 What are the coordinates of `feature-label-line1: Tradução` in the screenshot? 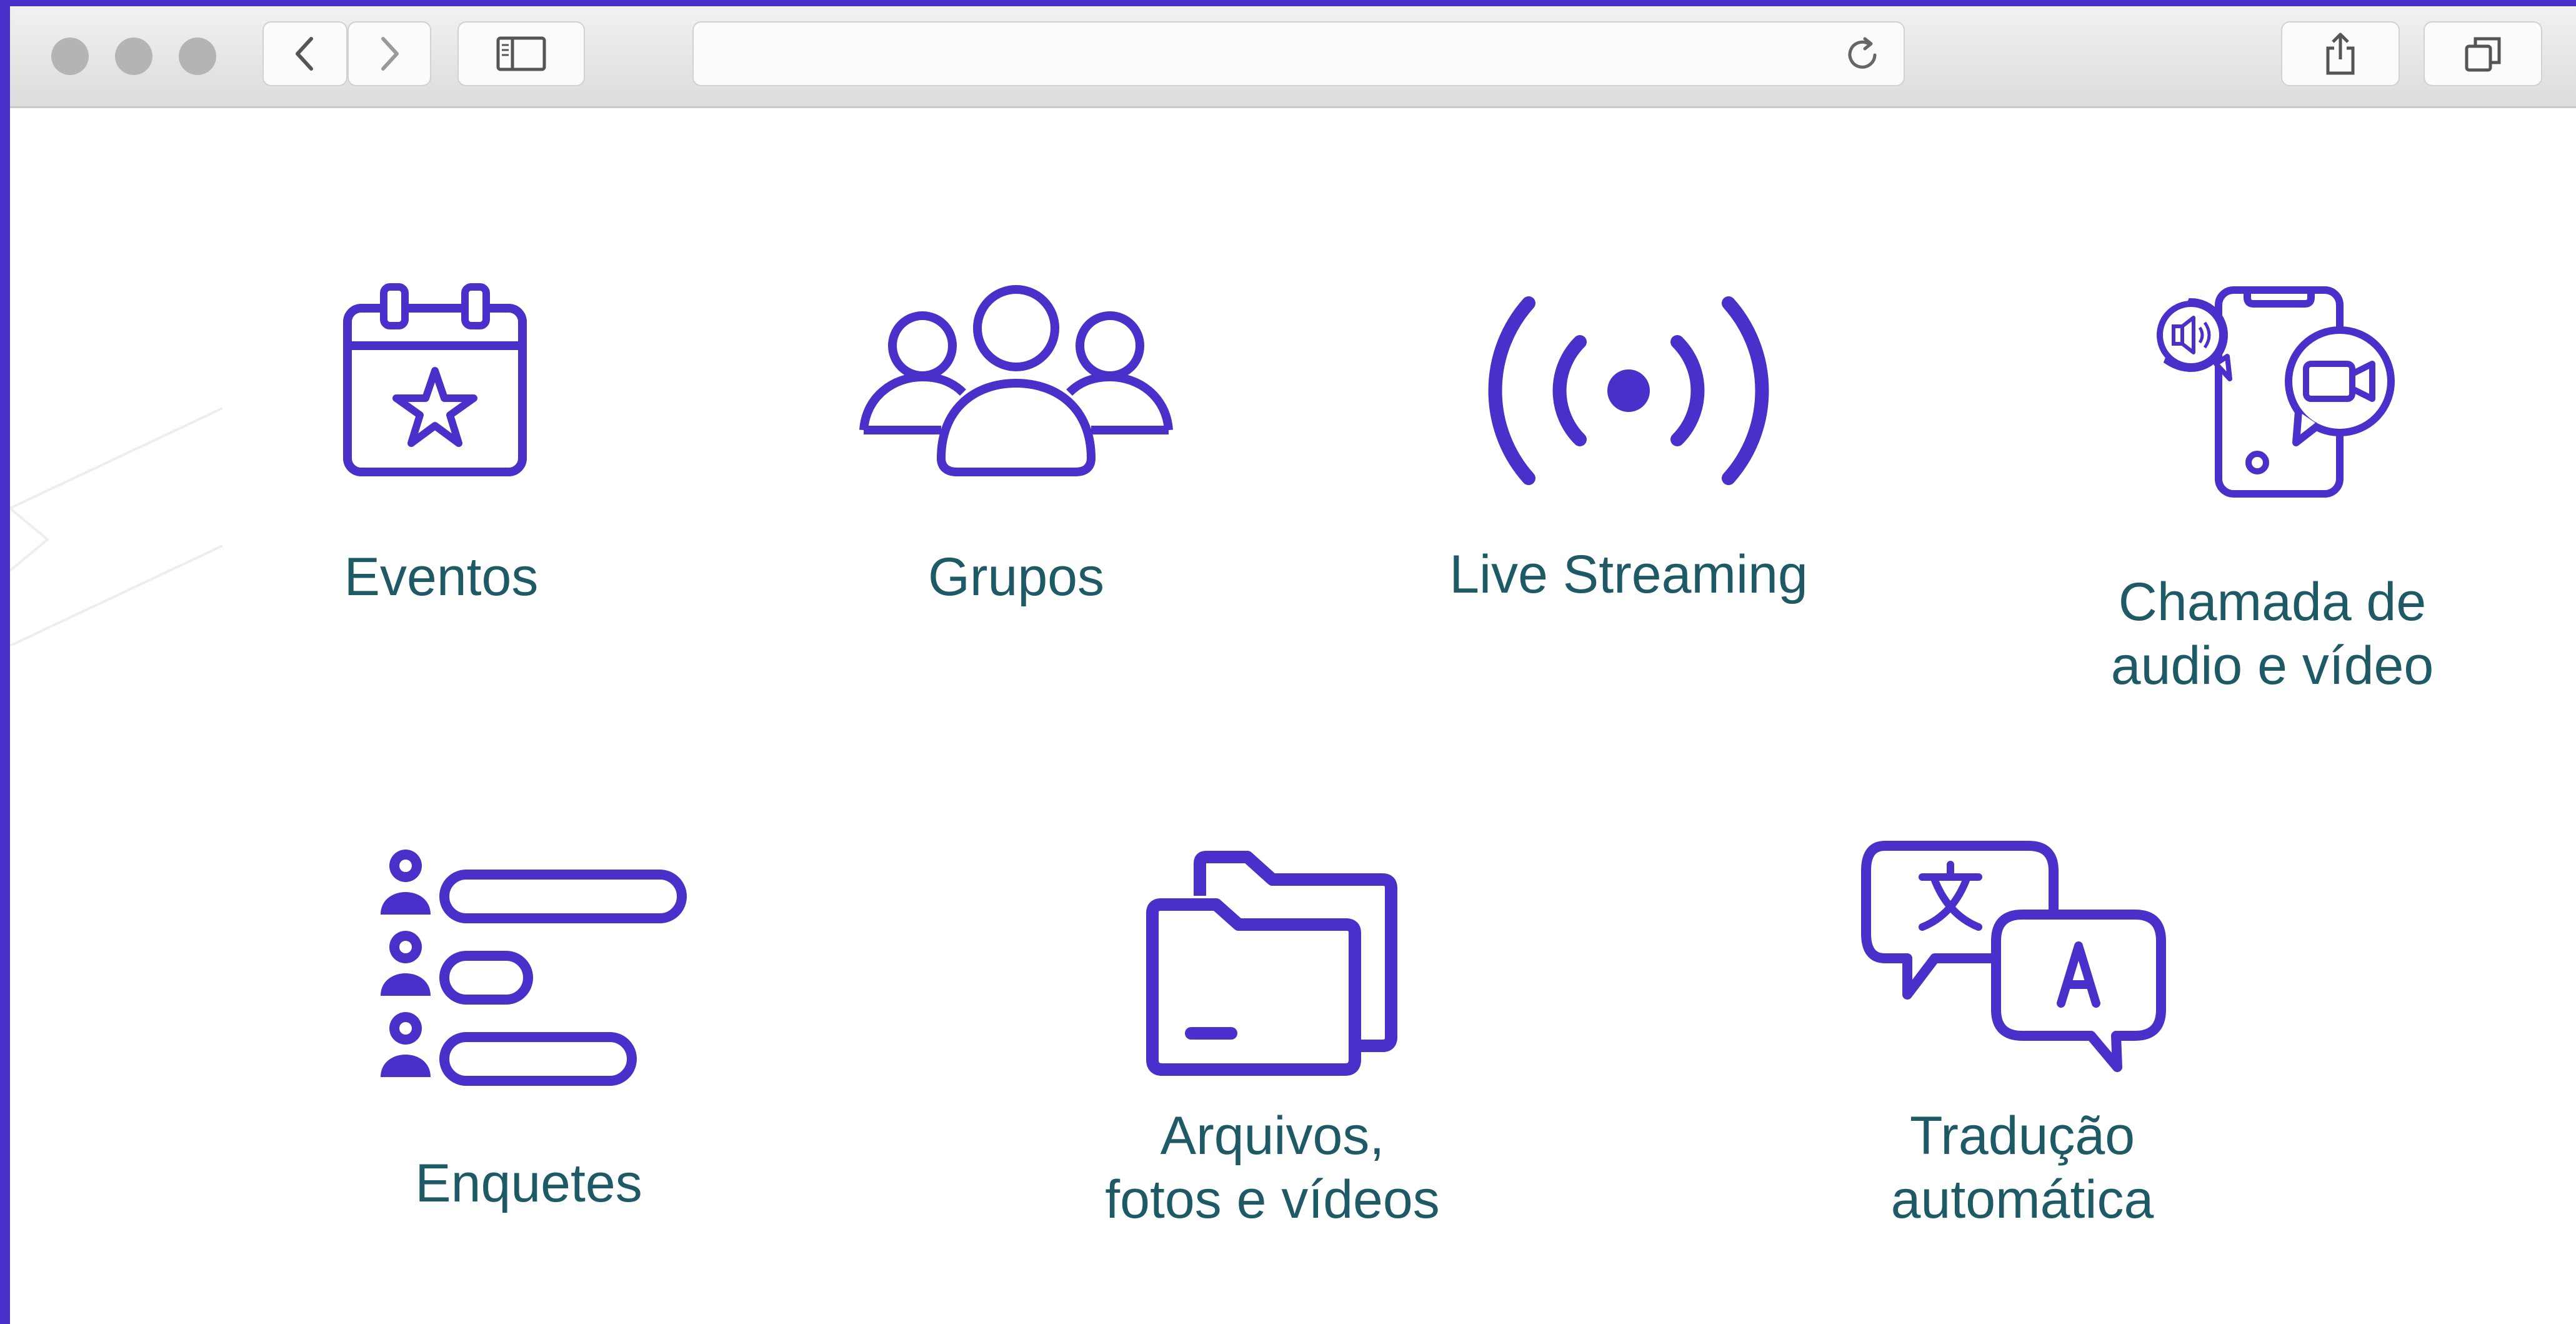 It's located at (2022, 1136).